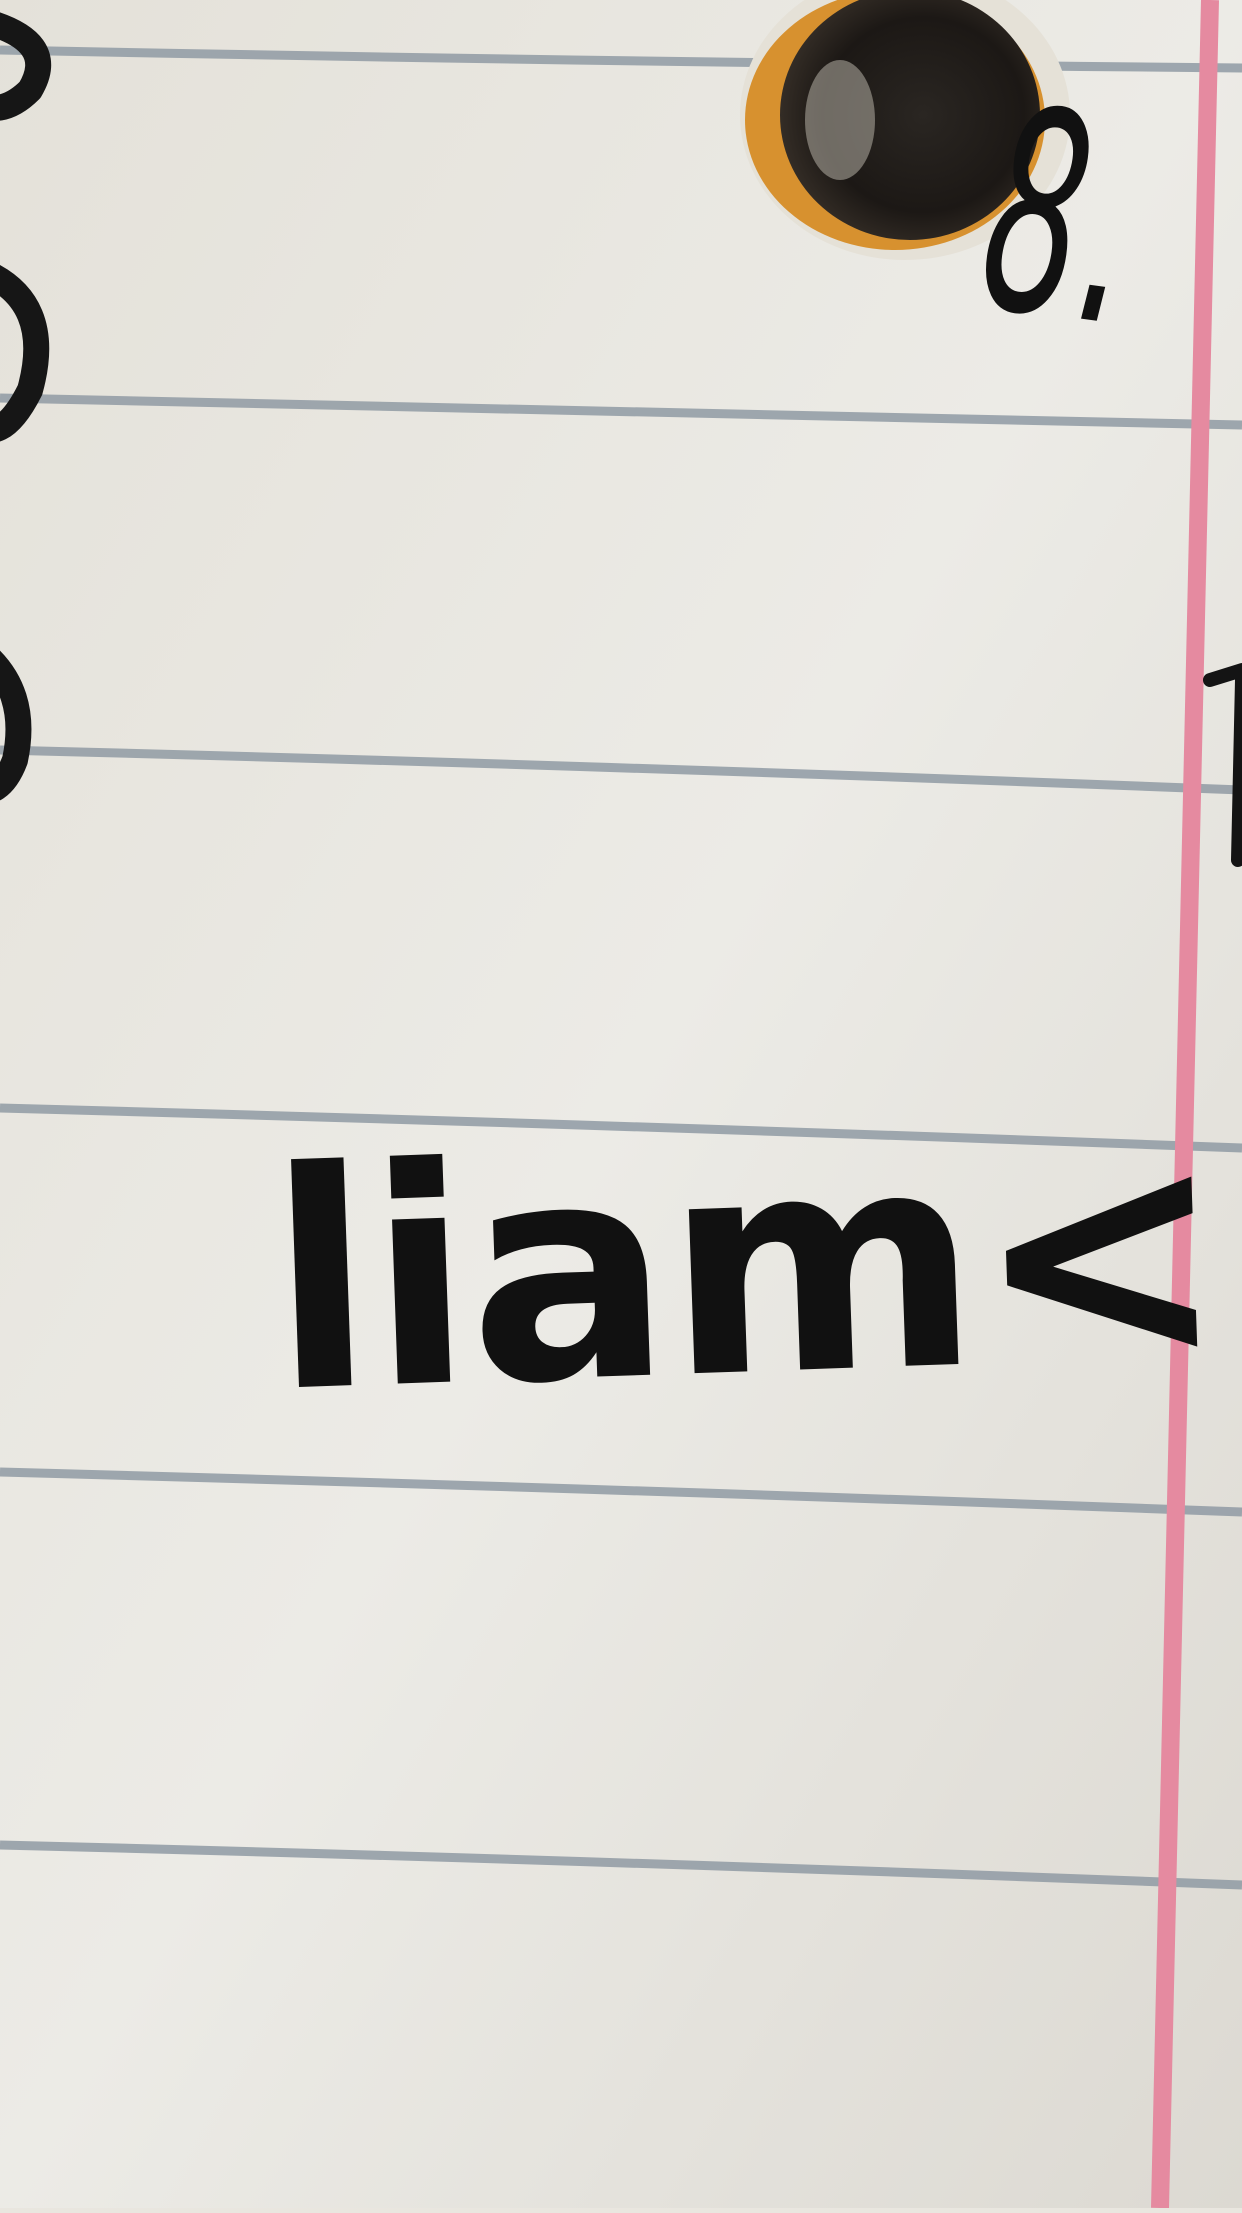  What do you see at coordinates (753, 1264) in the screenshot?
I see `handwritten-note: liam<3` at bounding box center [753, 1264].